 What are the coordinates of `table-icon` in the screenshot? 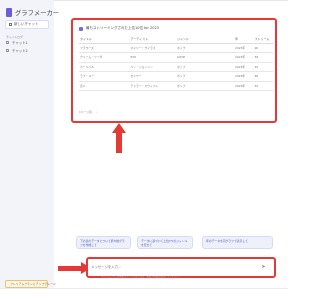 It's located at (81, 28).